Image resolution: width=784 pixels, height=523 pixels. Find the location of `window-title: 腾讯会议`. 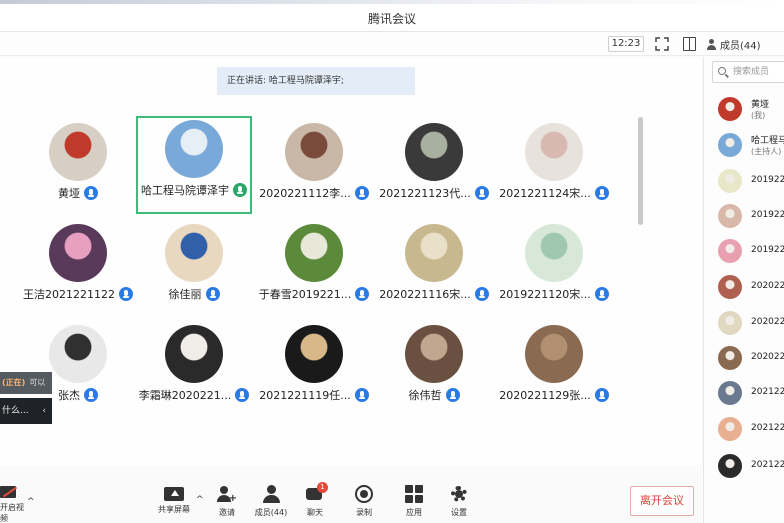

window-title: 腾讯会议 is located at coordinates (391, 19).